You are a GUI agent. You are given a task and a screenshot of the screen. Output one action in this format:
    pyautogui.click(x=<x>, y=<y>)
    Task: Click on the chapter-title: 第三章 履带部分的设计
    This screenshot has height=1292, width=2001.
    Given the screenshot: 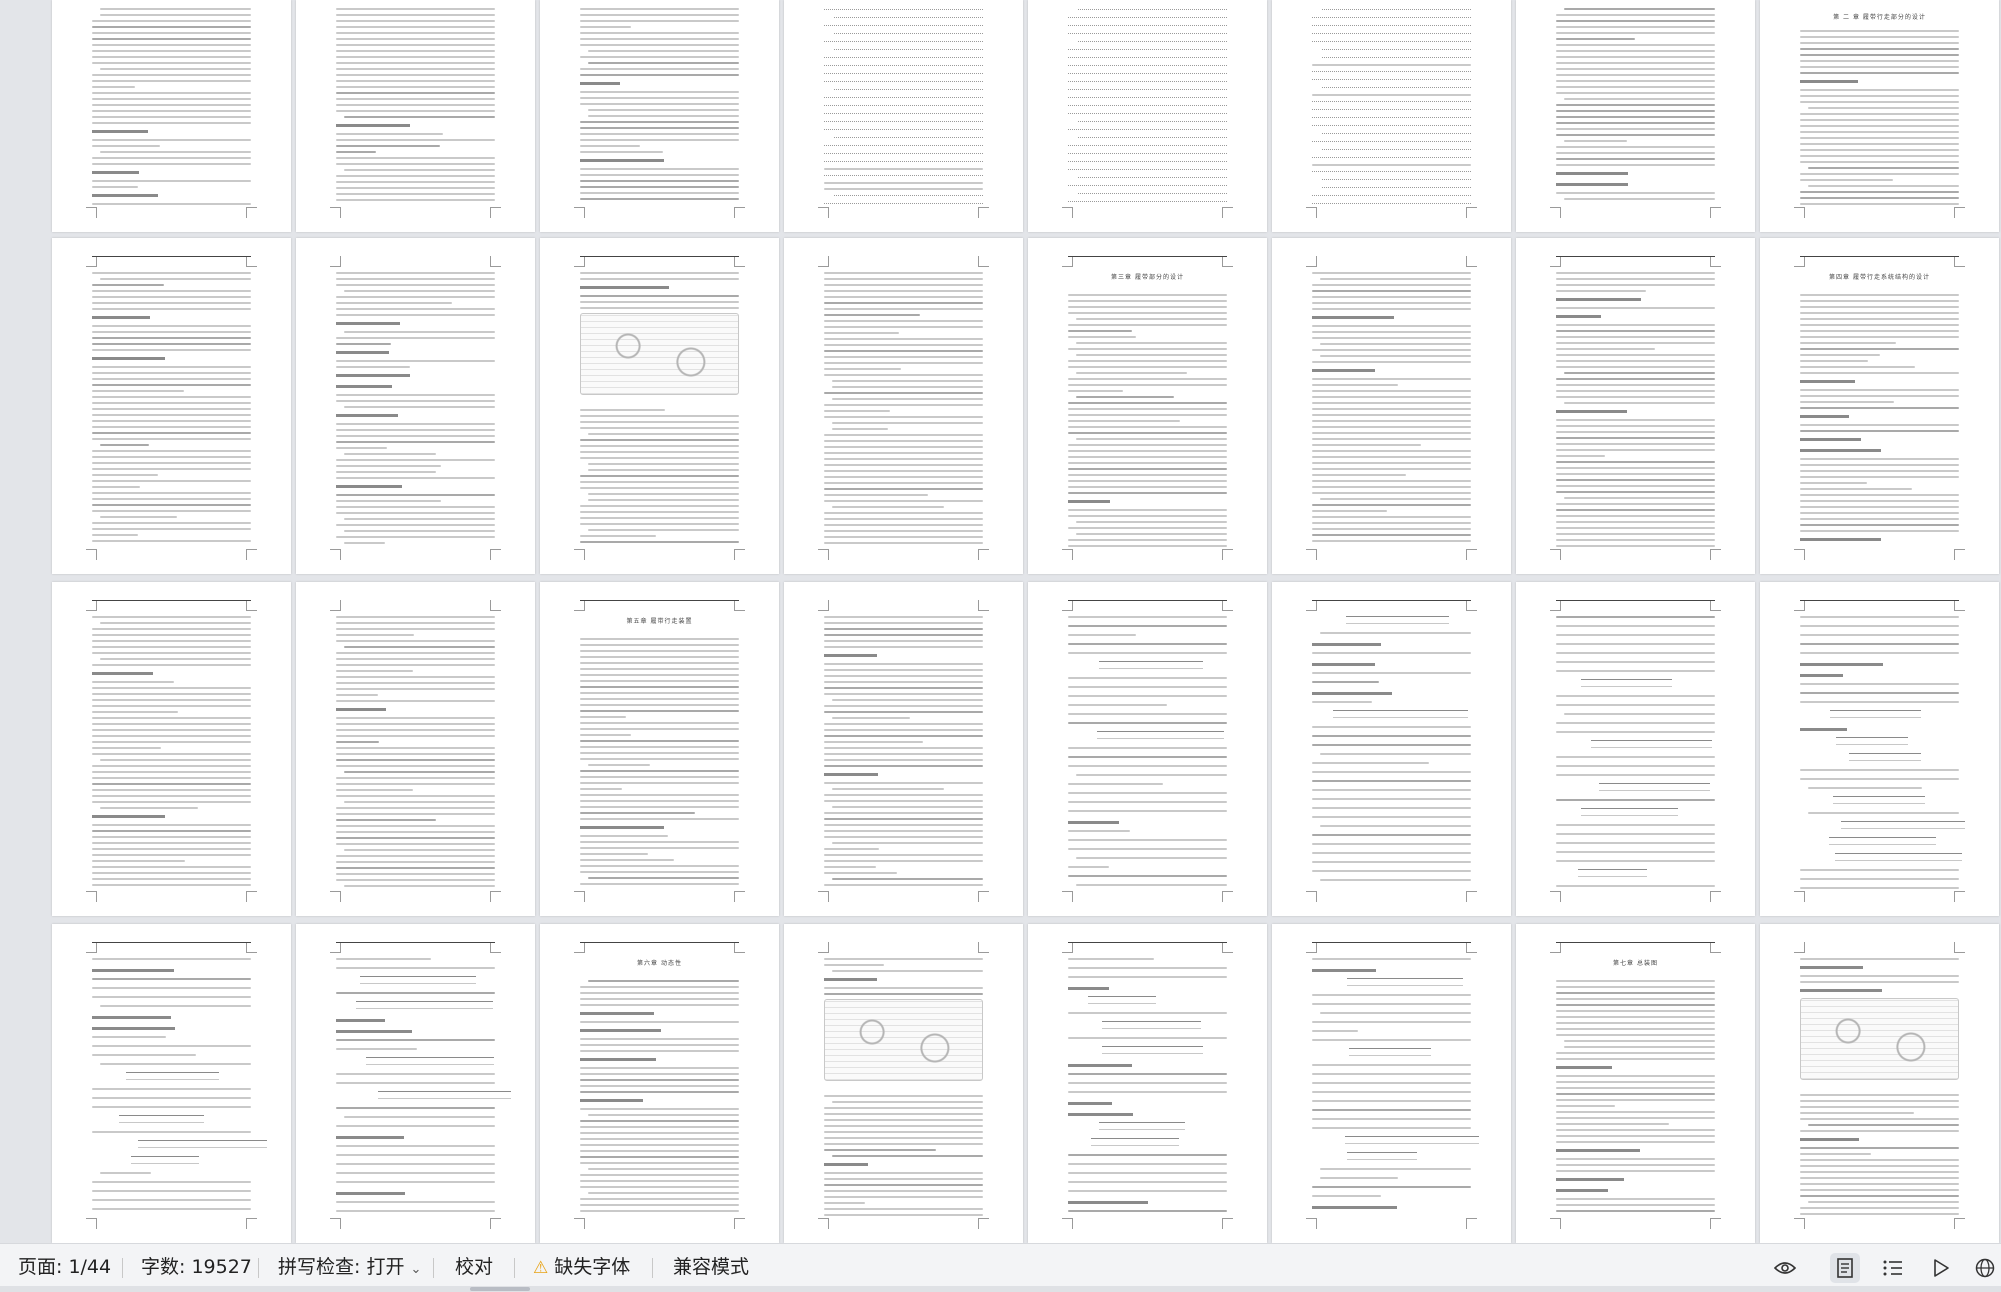 What is the action you would take?
    pyautogui.click(x=1147, y=277)
    